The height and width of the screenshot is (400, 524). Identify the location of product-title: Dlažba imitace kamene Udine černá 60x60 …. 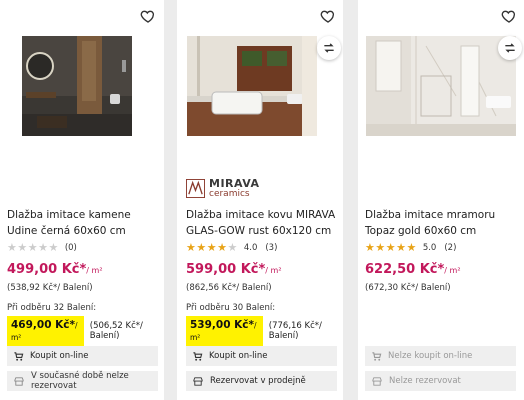
(82, 223).